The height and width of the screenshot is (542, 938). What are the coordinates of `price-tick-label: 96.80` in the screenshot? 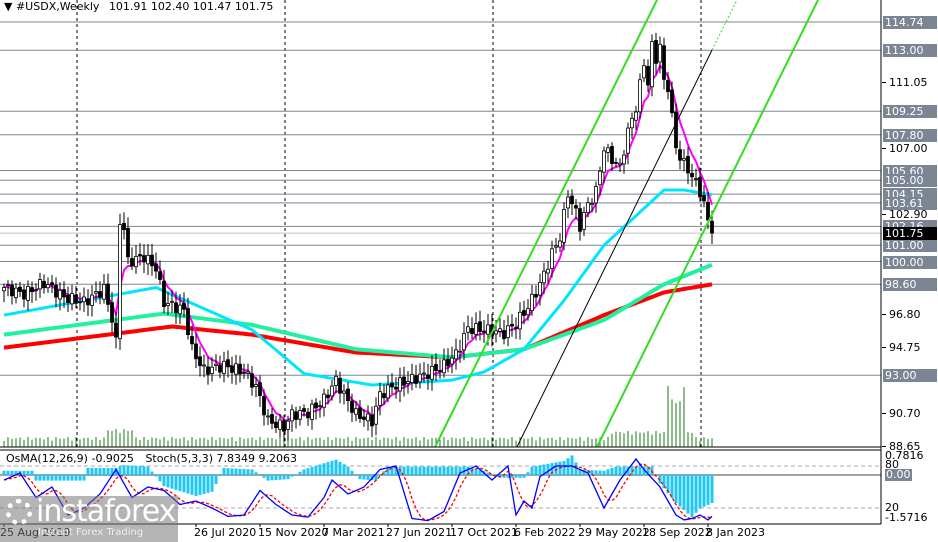 It's located at (901, 314).